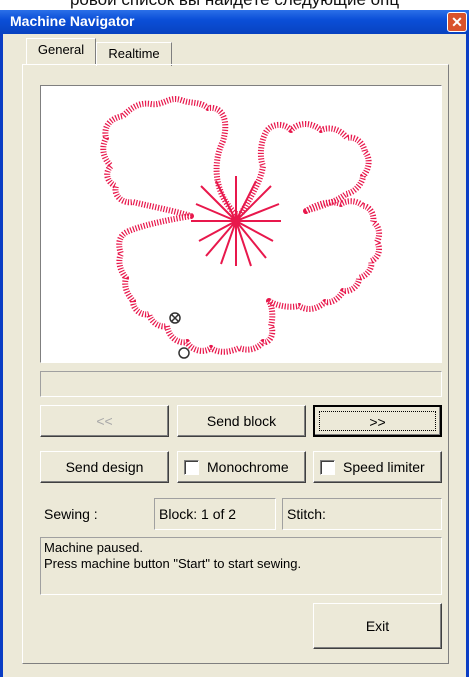 Image resolution: width=469 pixels, height=677 pixels. I want to click on title-bar: Machine Navigator ✕, so click(234, 22).